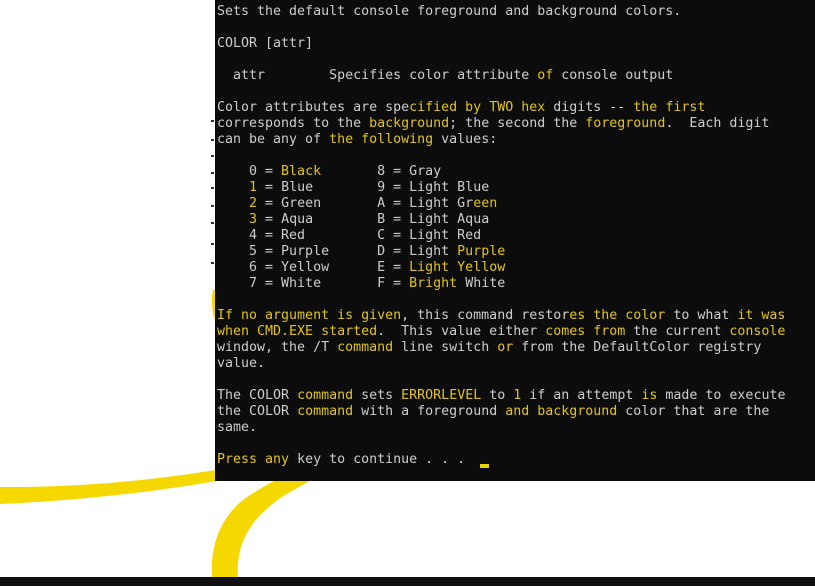 This screenshot has height=586, width=815. I want to click on console-text-segment: If no argument is given, so click(309, 315).